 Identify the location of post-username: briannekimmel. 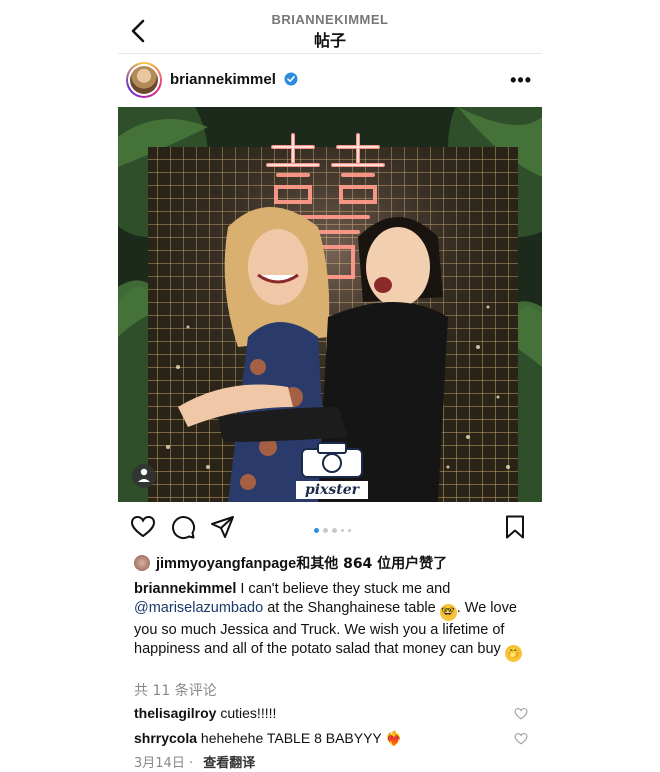
(223, 79).